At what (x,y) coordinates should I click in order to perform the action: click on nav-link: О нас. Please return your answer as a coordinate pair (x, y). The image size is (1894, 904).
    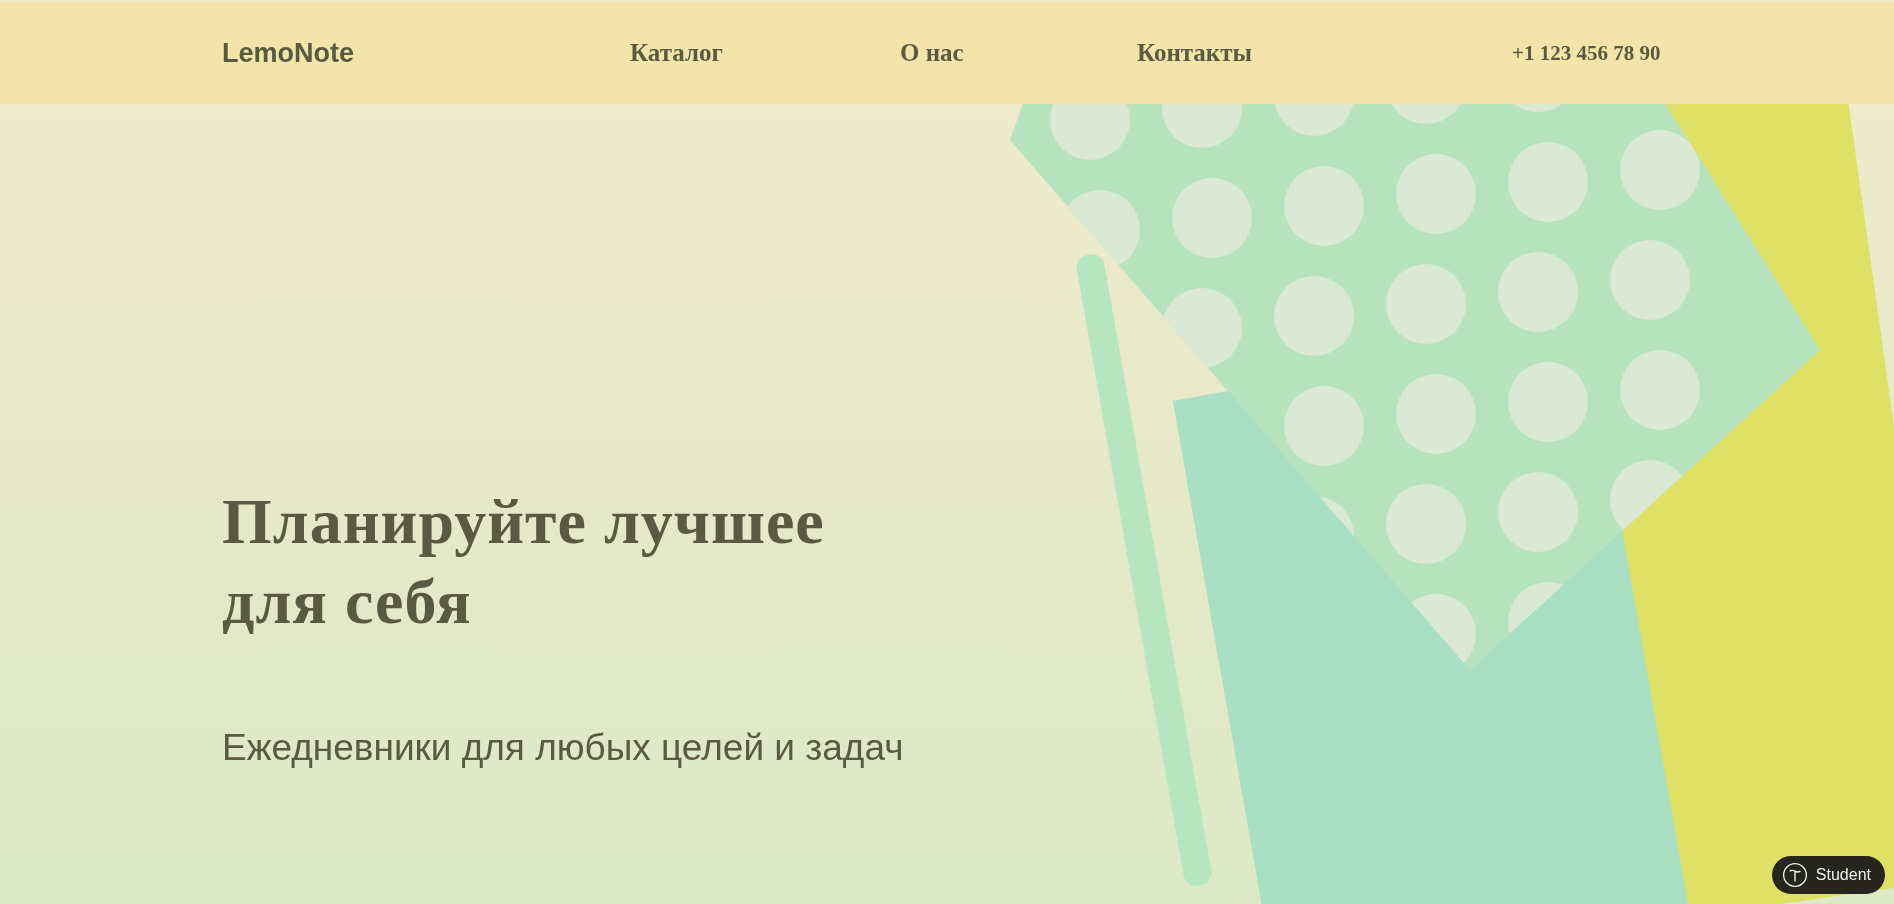
    Looking at the image, I should click on (1018, 53).